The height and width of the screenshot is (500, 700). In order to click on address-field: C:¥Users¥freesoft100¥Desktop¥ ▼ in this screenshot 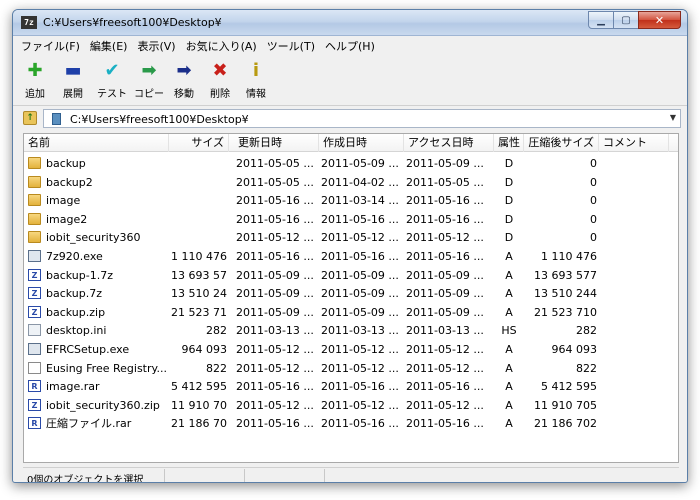, I will do `click(362, 118)`.